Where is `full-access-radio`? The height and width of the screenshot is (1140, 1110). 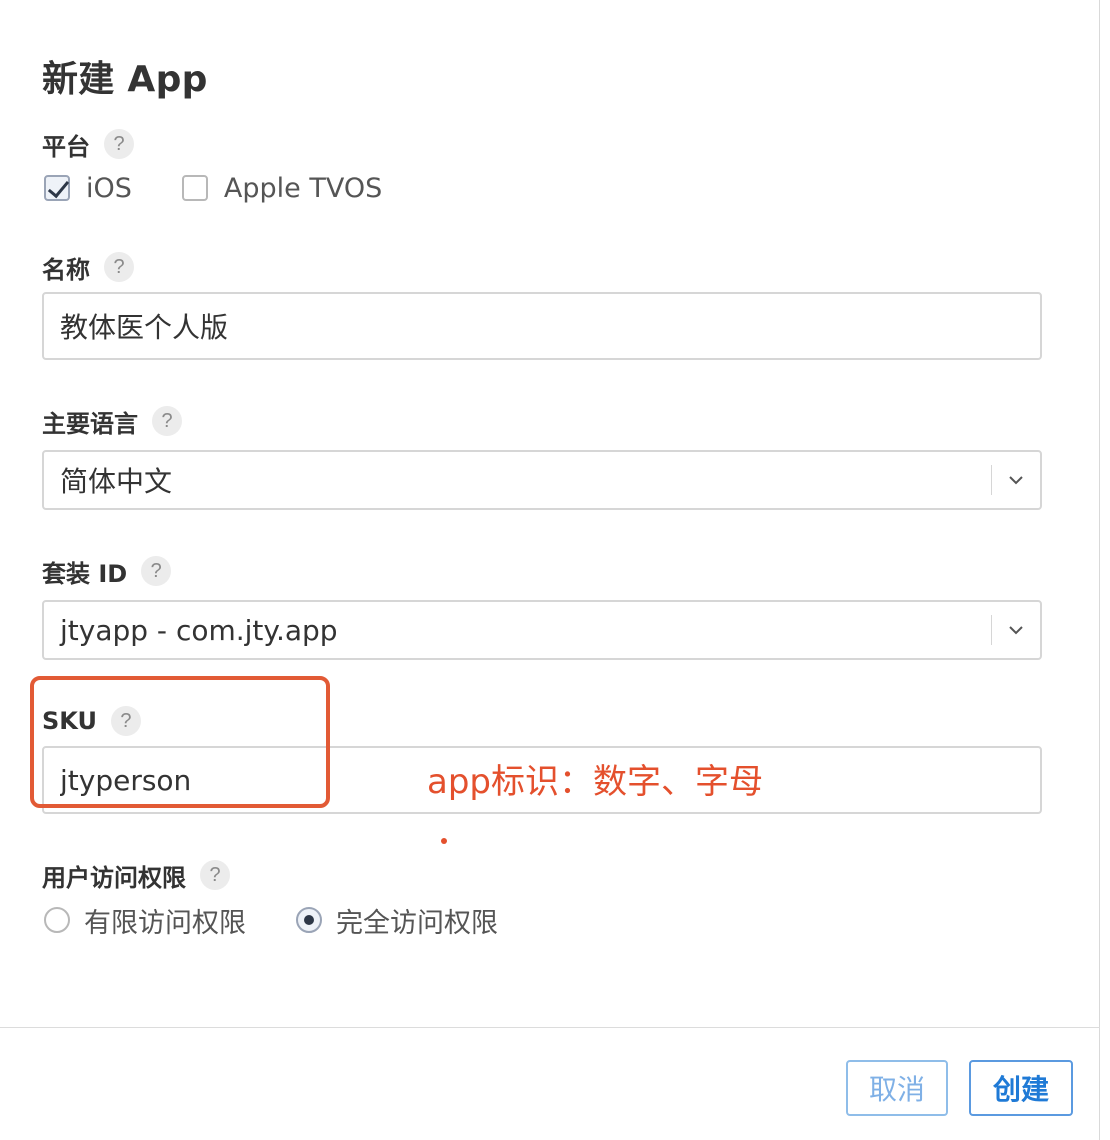 full-access-radio is located at coordinates (309, 920).